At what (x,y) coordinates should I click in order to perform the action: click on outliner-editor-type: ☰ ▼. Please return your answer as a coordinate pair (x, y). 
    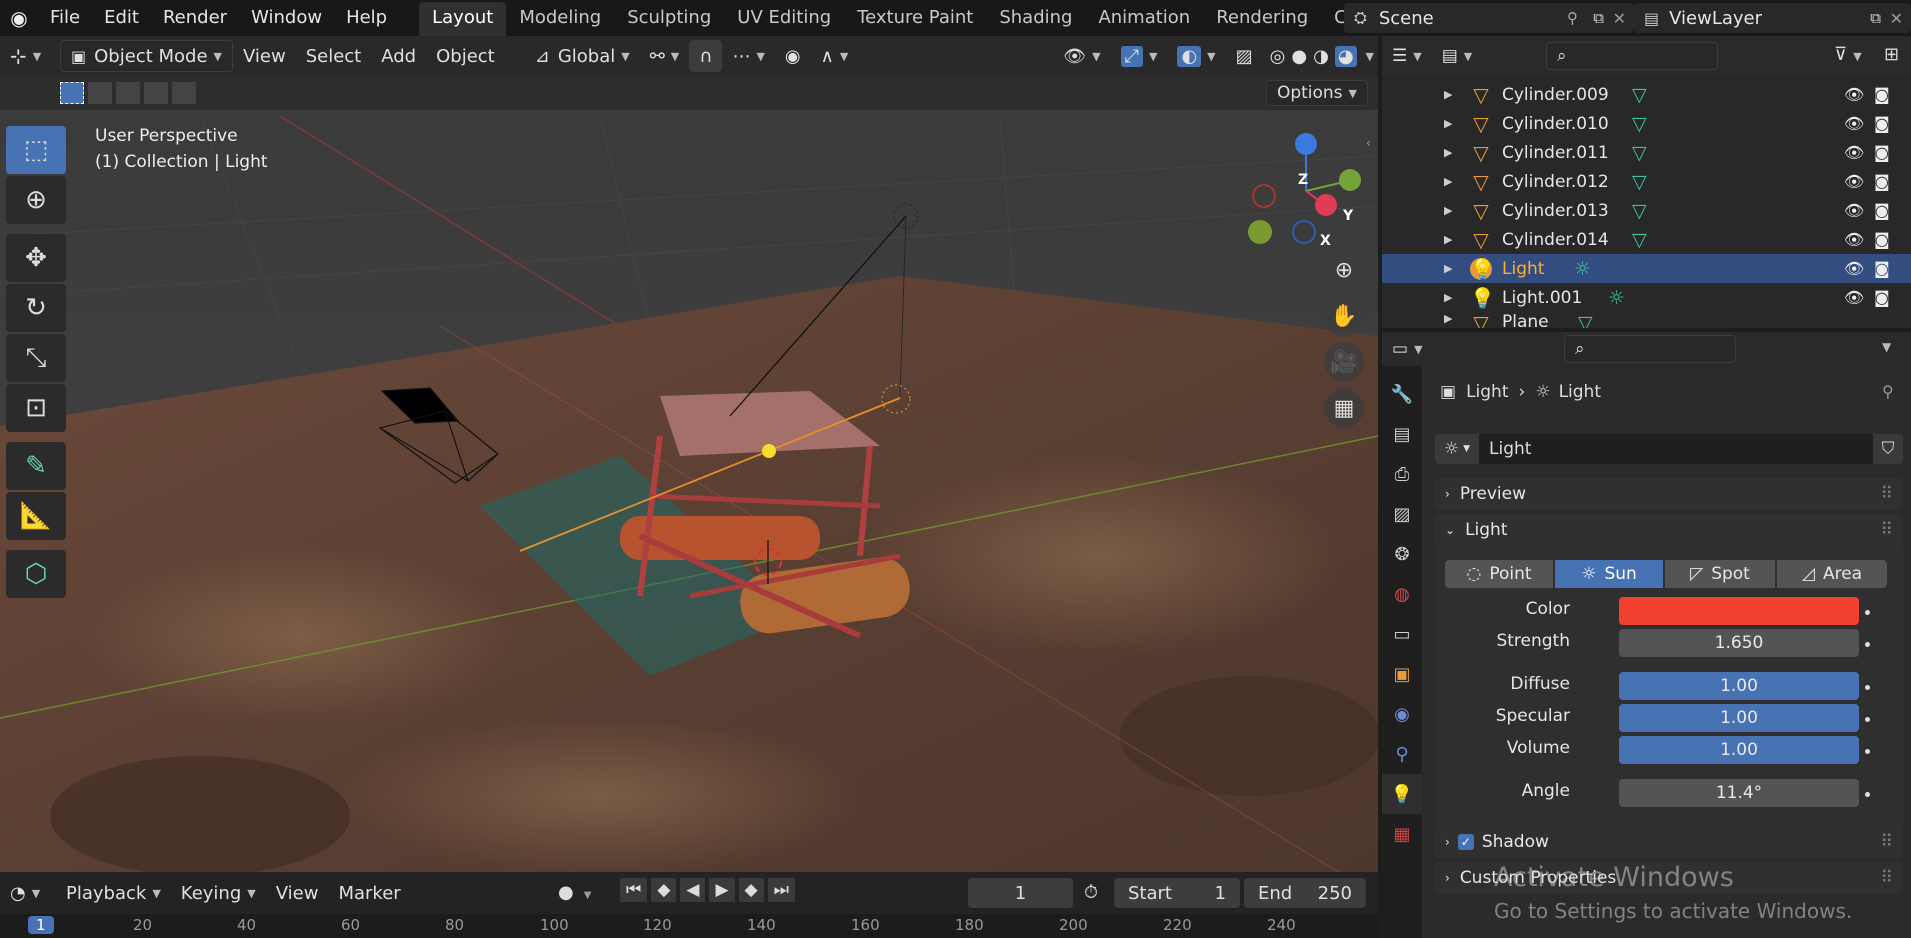
    Looking at the image, I should click on (1407, 56).